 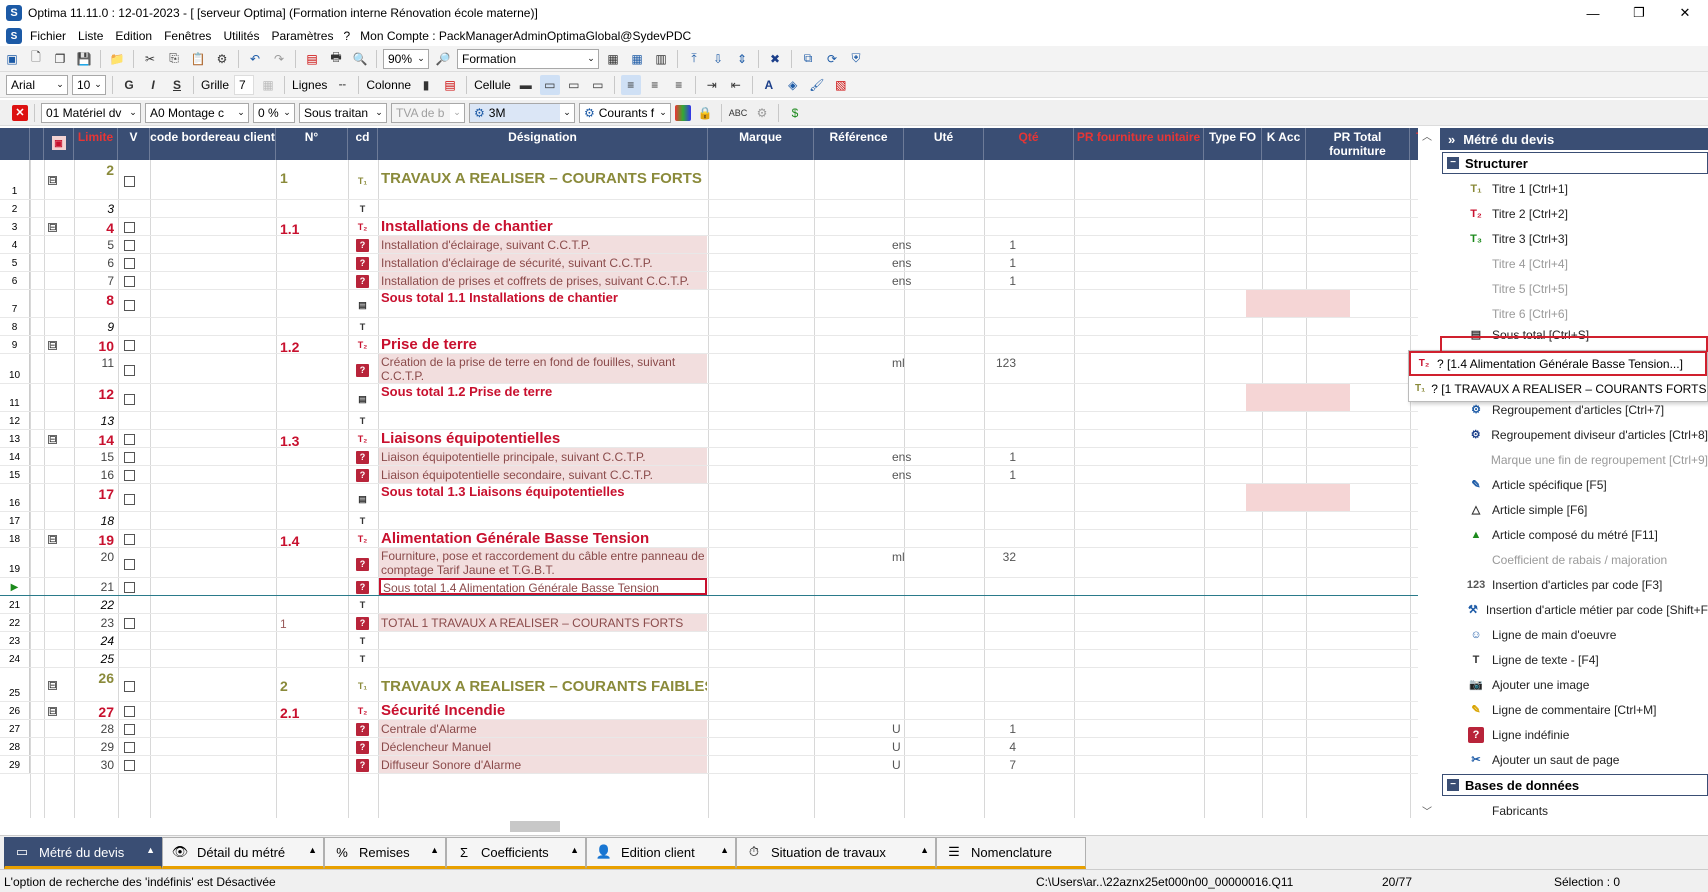 I want to click on limit-cell: 26, so click(x=96, y=684).